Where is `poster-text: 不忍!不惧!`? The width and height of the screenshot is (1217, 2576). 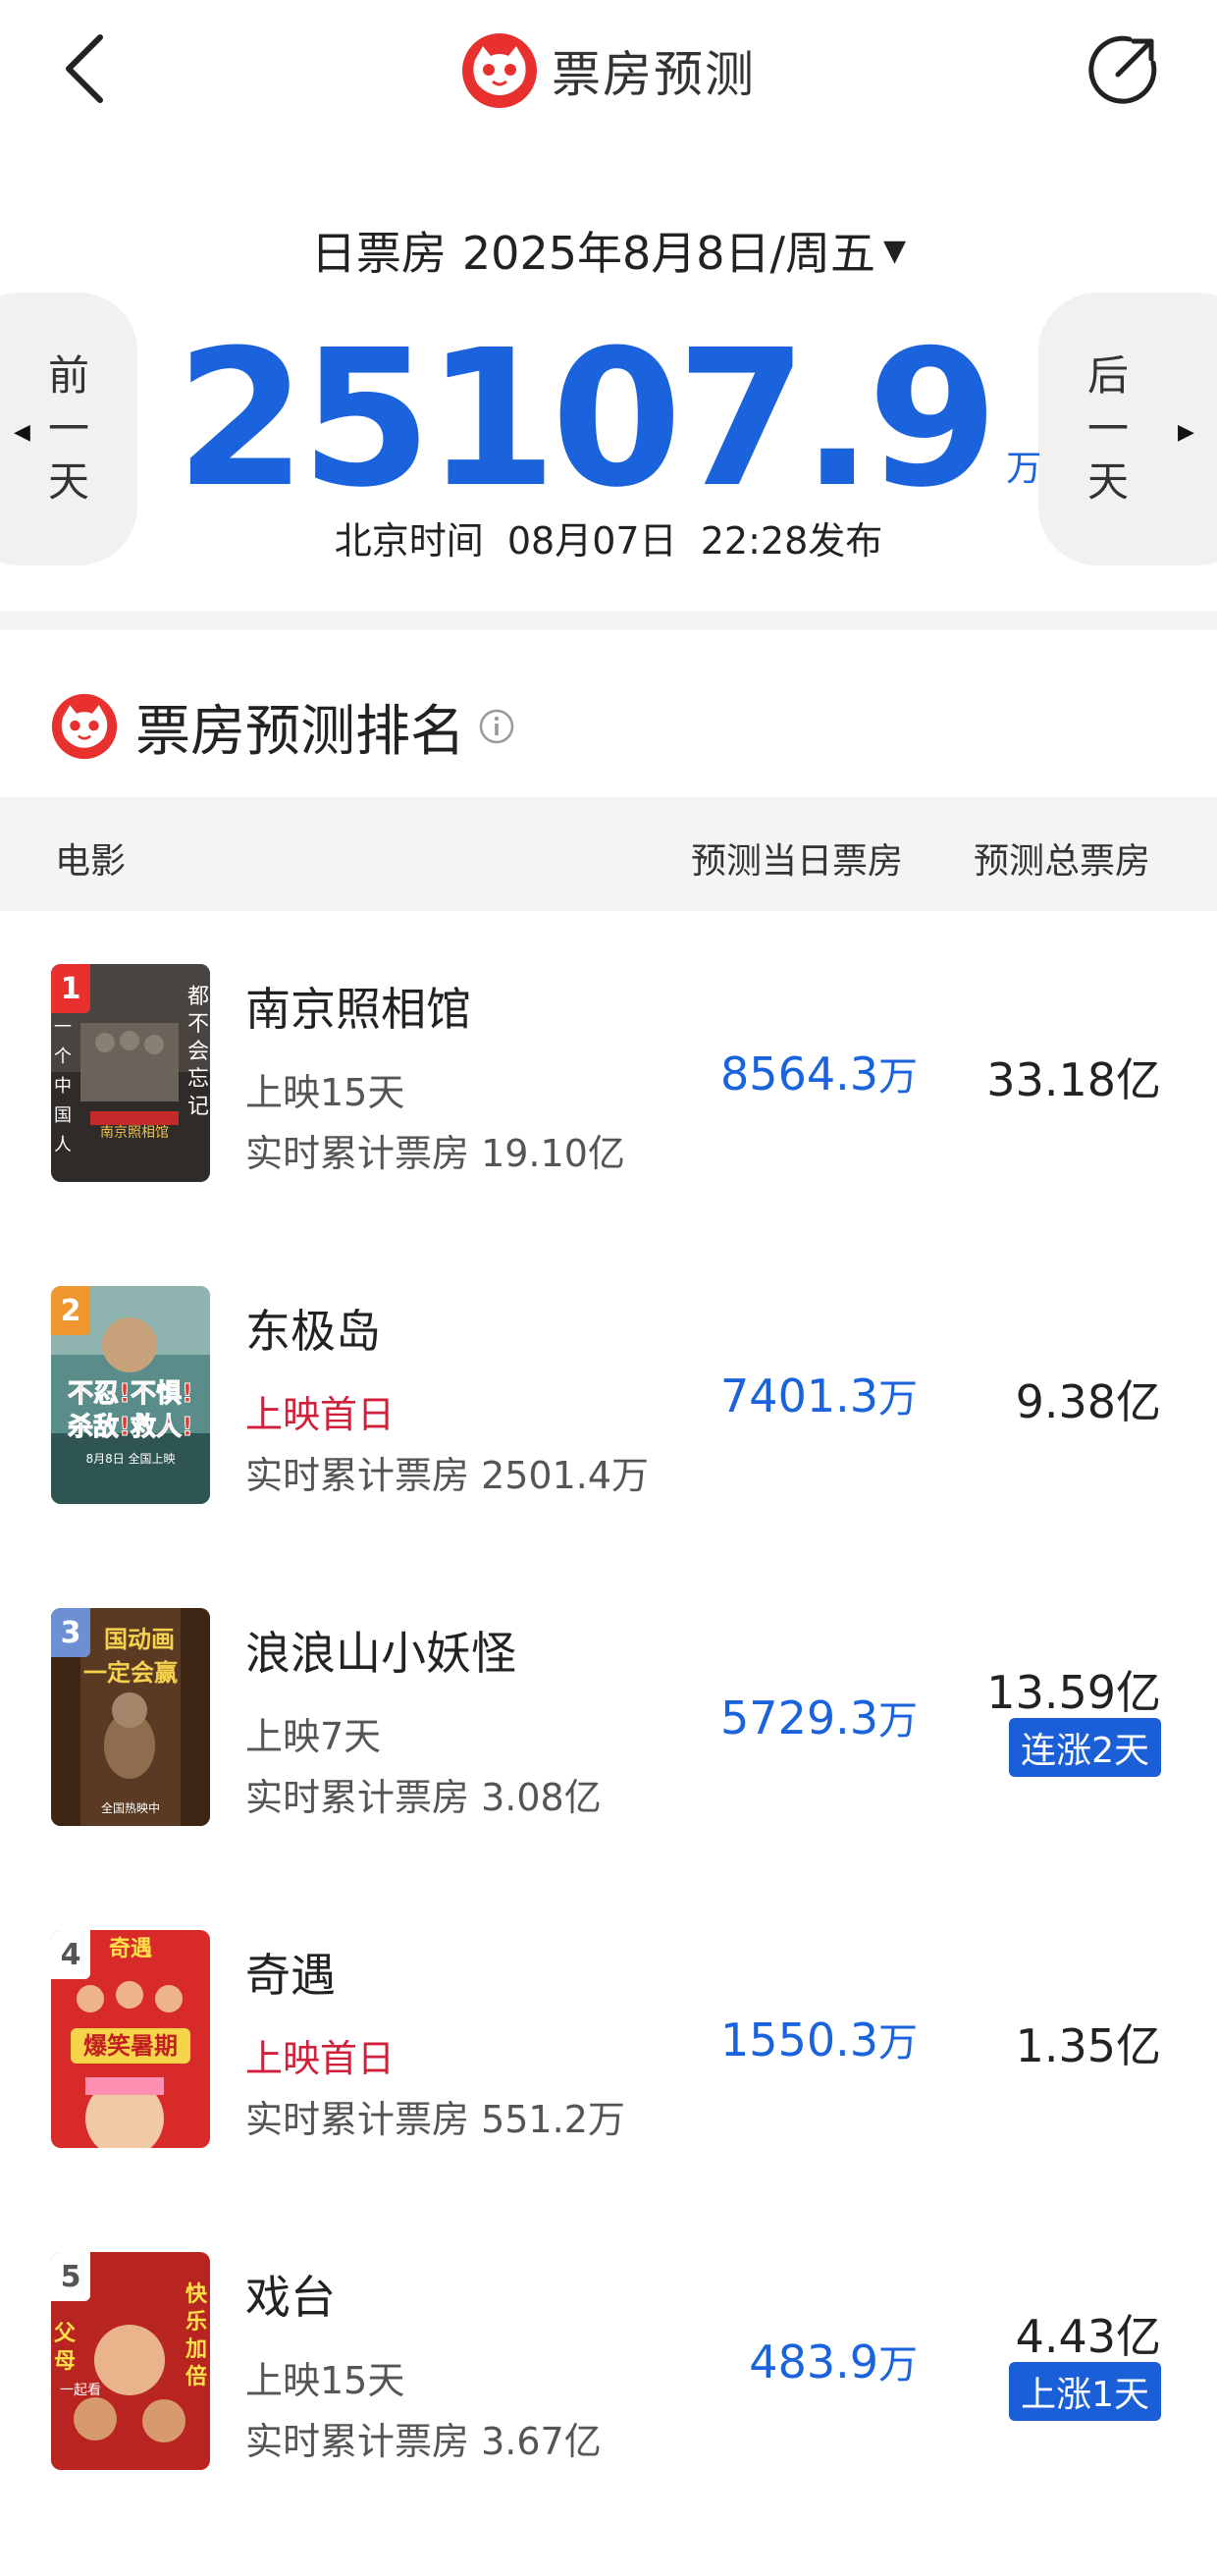 poster-text: 不忍!不惧! is located at coordinates (130, 1394).